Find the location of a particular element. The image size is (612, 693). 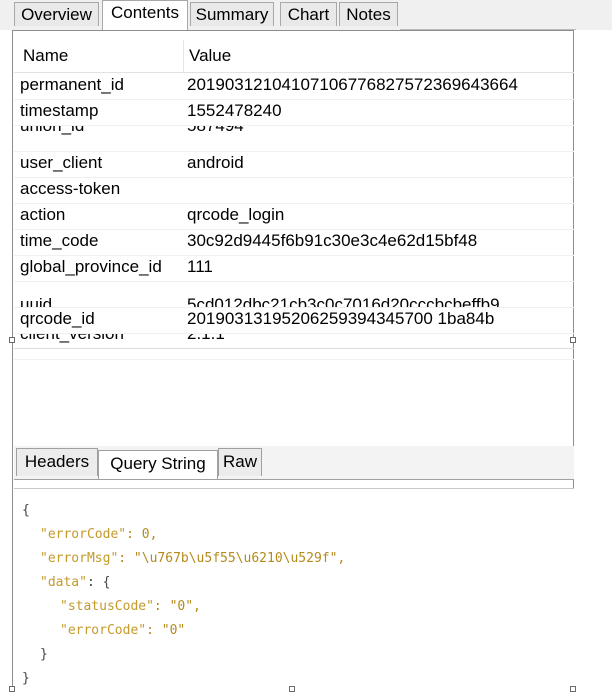

json-line: "errorCode": 0, is located at coordinates (98, 534).